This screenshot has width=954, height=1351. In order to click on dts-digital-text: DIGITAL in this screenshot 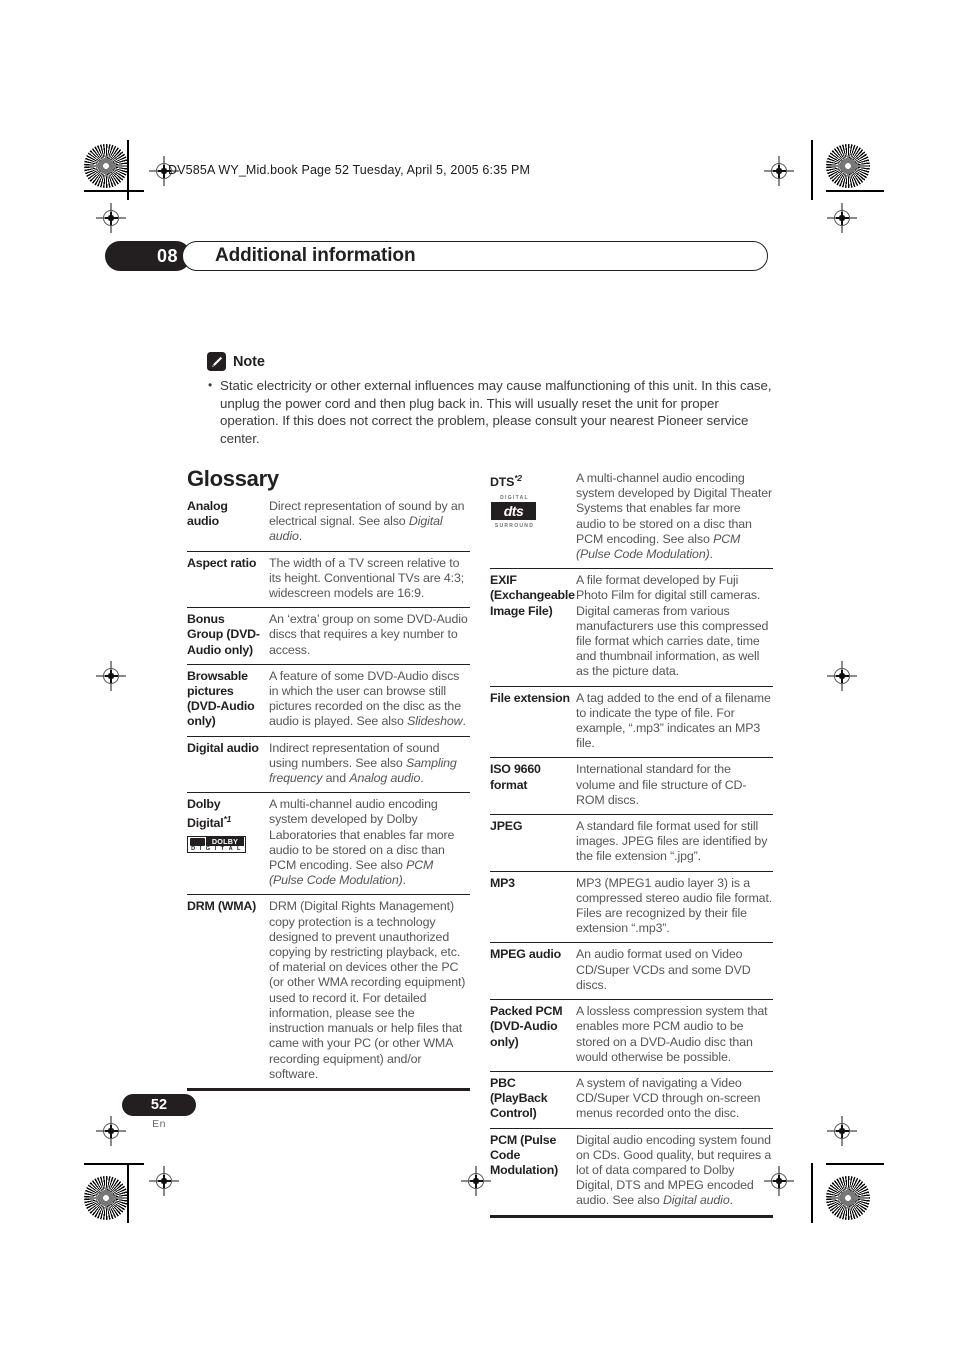, I will do `click(514, 498)`.